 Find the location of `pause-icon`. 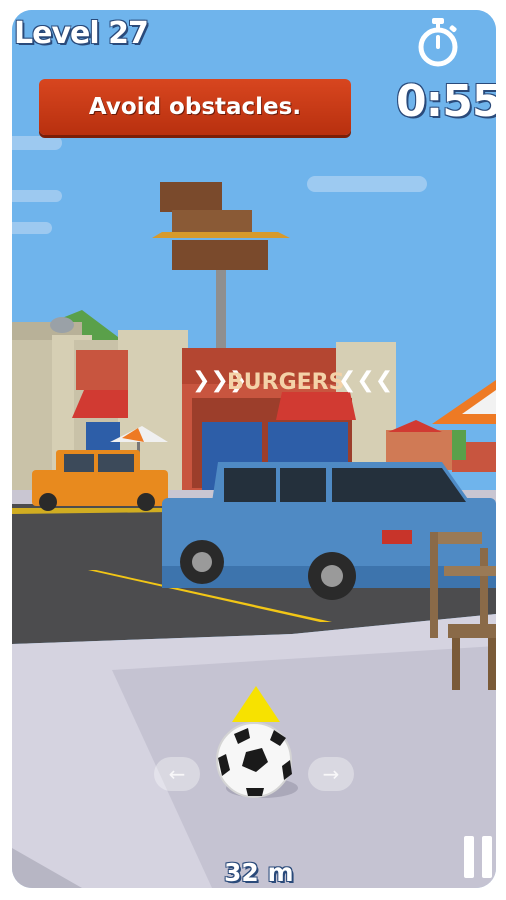

pause-icon is located at coordinates (469, 857).